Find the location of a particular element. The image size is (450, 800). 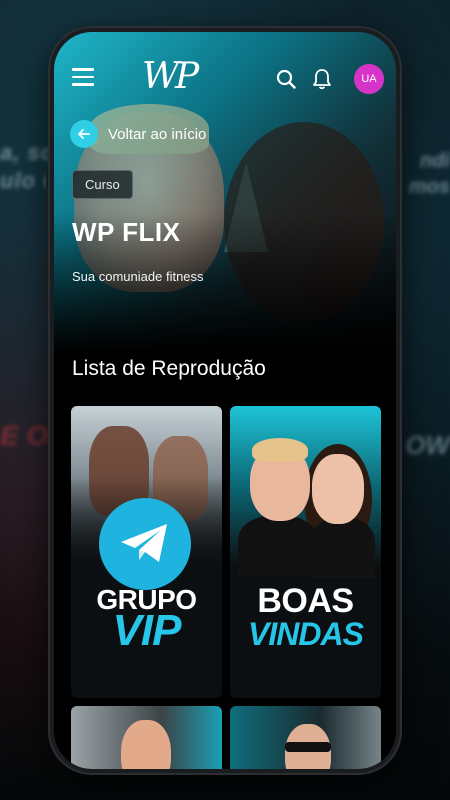

card-title-line2: VIP is located at coordinates (147, 630).